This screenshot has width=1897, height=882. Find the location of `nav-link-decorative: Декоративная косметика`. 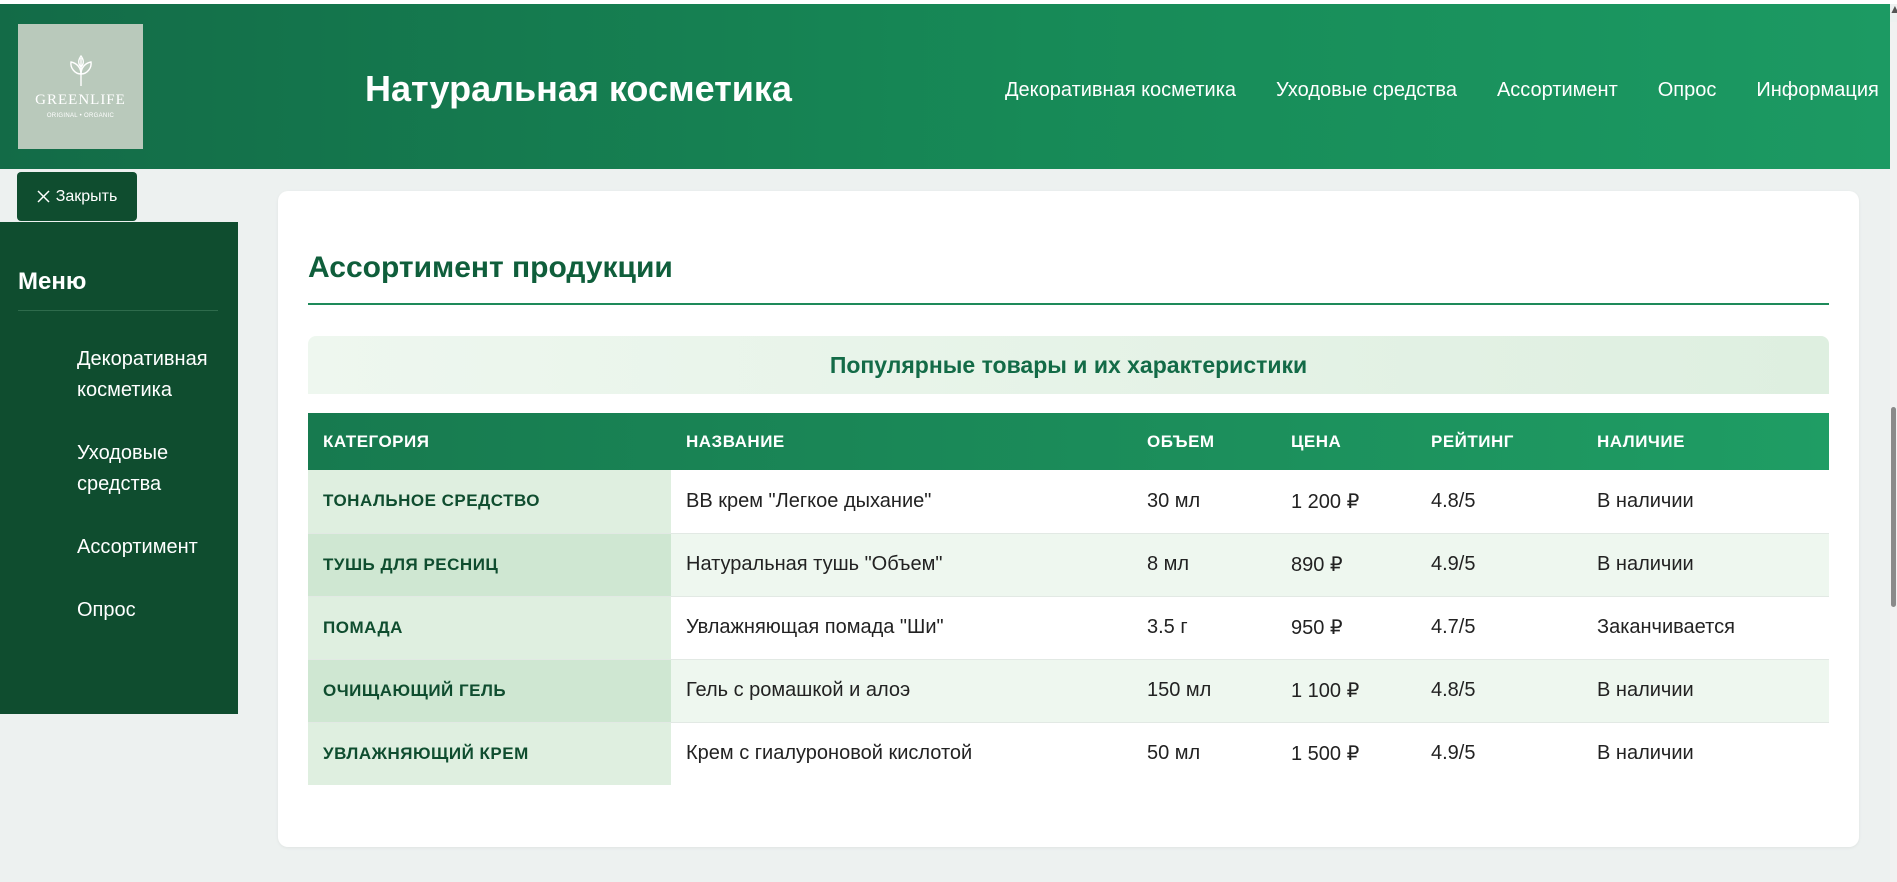

nav-link-decorative: Декоративная косметика is located at coordinates (1120, 90).